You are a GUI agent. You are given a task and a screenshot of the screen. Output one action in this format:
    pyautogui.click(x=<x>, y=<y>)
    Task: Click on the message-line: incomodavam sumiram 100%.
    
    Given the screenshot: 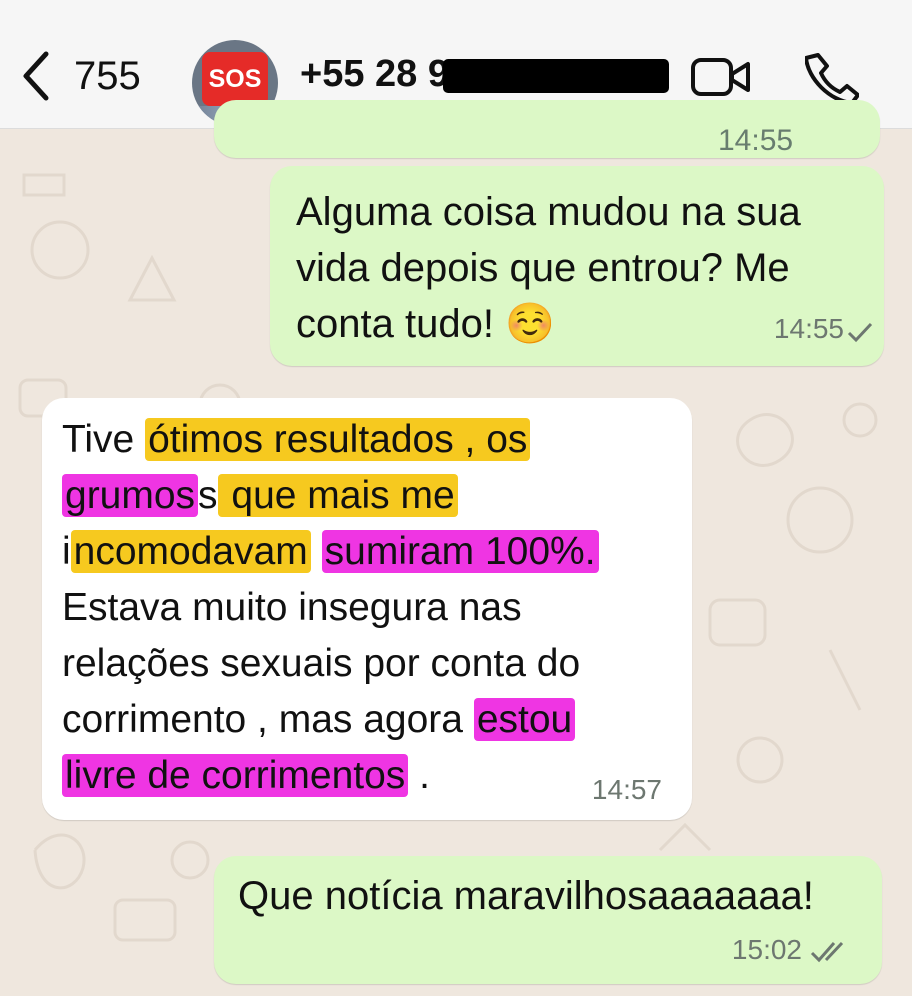 What is the action you would take?
    pyautogui.click(x=330, y=558)
    